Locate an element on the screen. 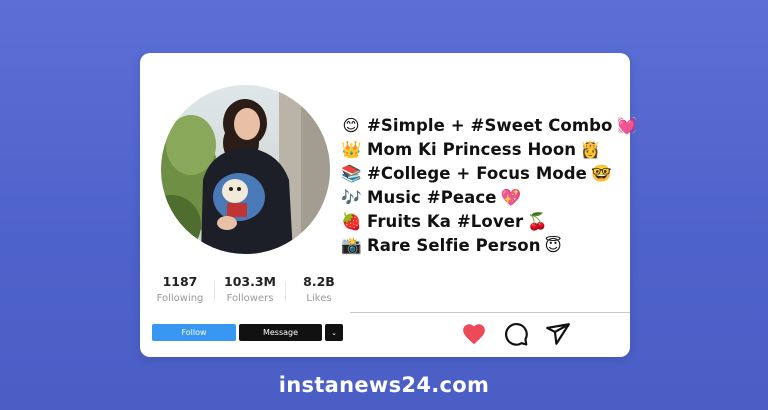 The image size is (768, 410). bio-text: #Simple + #Sweet Combo is located at coordinates (490, 125).